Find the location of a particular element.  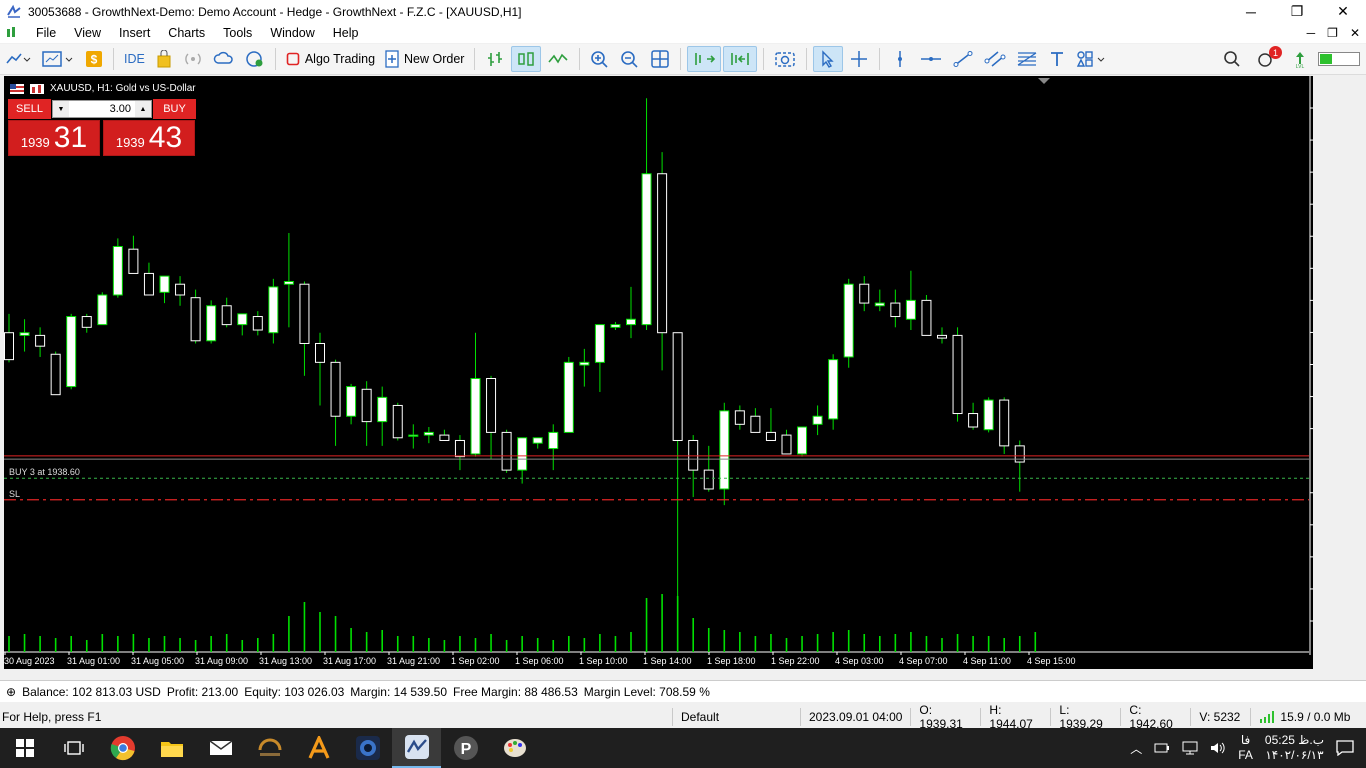

search-button is located at coordinates (1232, 59).